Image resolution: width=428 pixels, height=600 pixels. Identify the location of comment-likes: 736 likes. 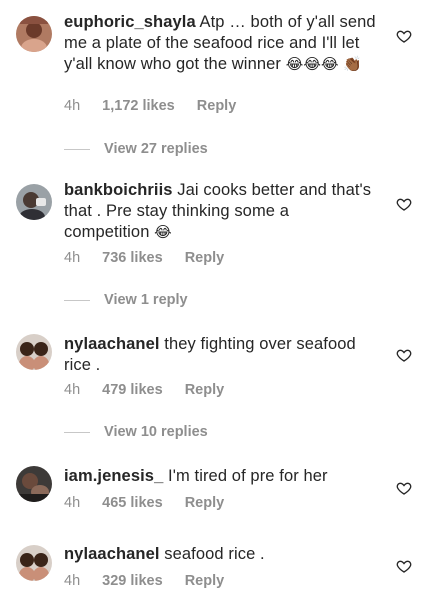
(132, 258).